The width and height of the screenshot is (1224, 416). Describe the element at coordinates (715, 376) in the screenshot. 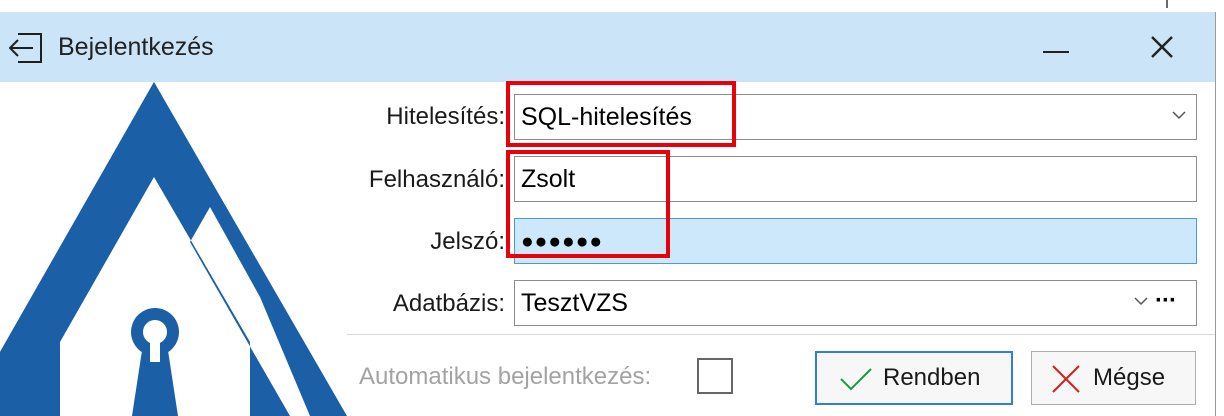

I see `auto-login-checkbox` at that location.